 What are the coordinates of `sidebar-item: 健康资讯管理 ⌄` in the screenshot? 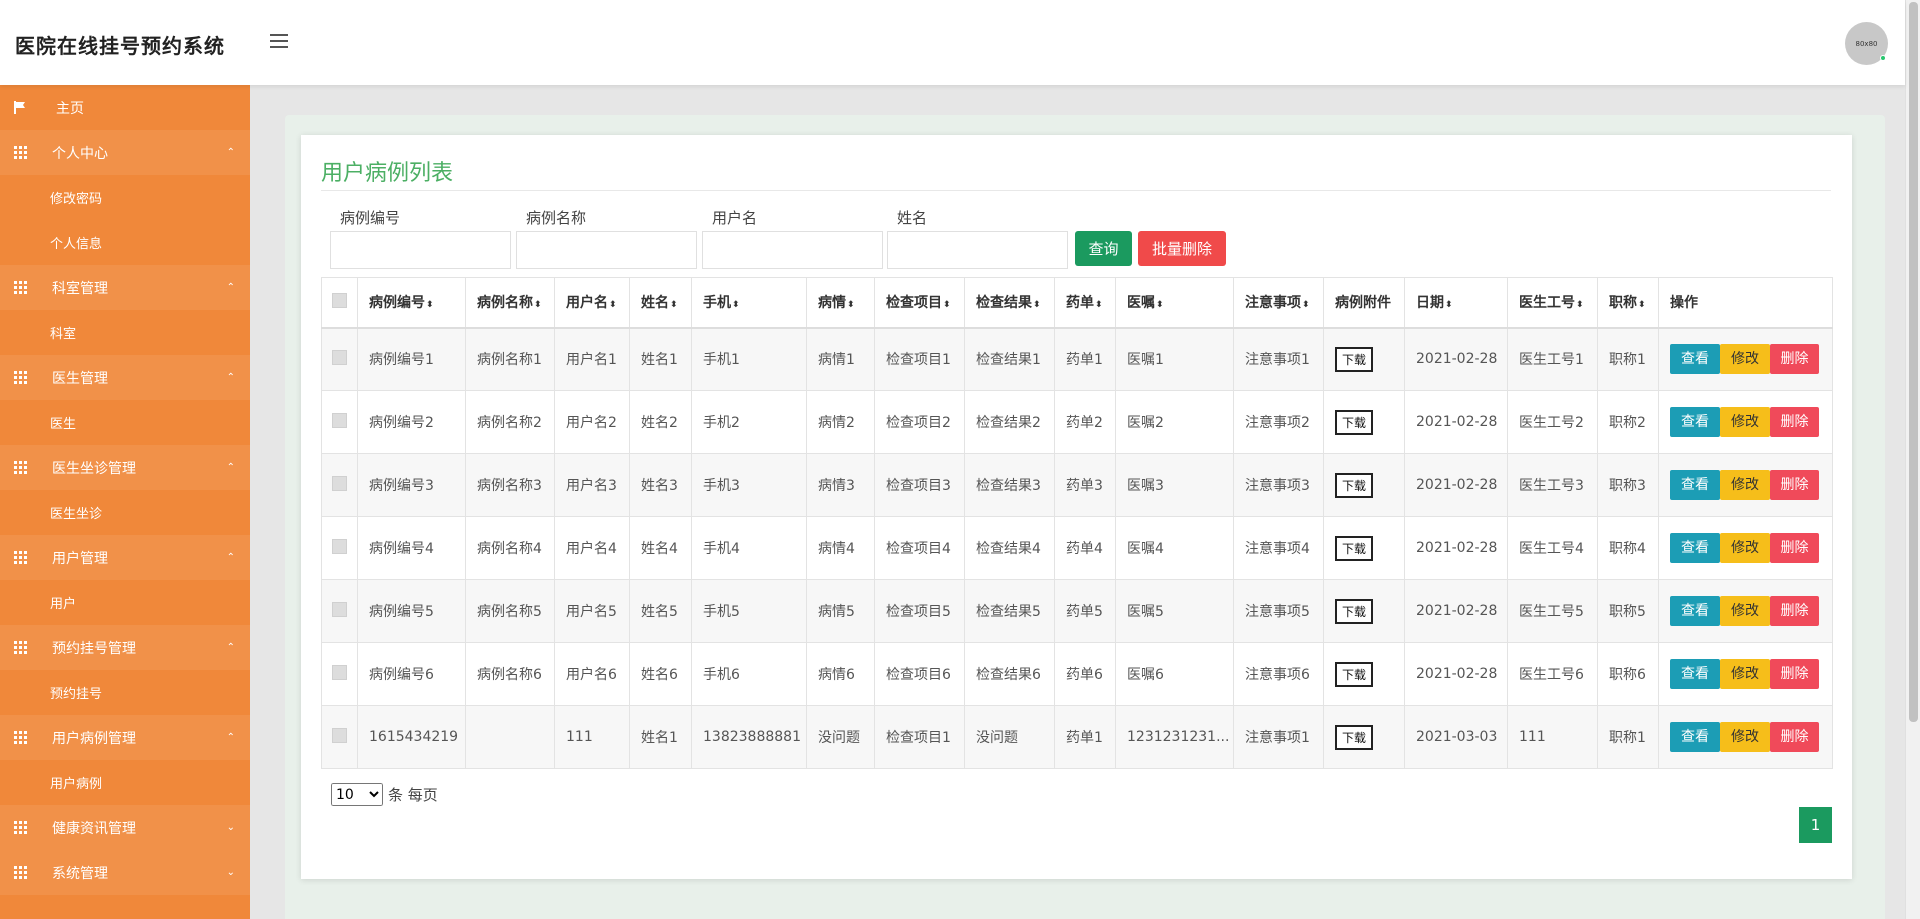 It's located at (125, 827).